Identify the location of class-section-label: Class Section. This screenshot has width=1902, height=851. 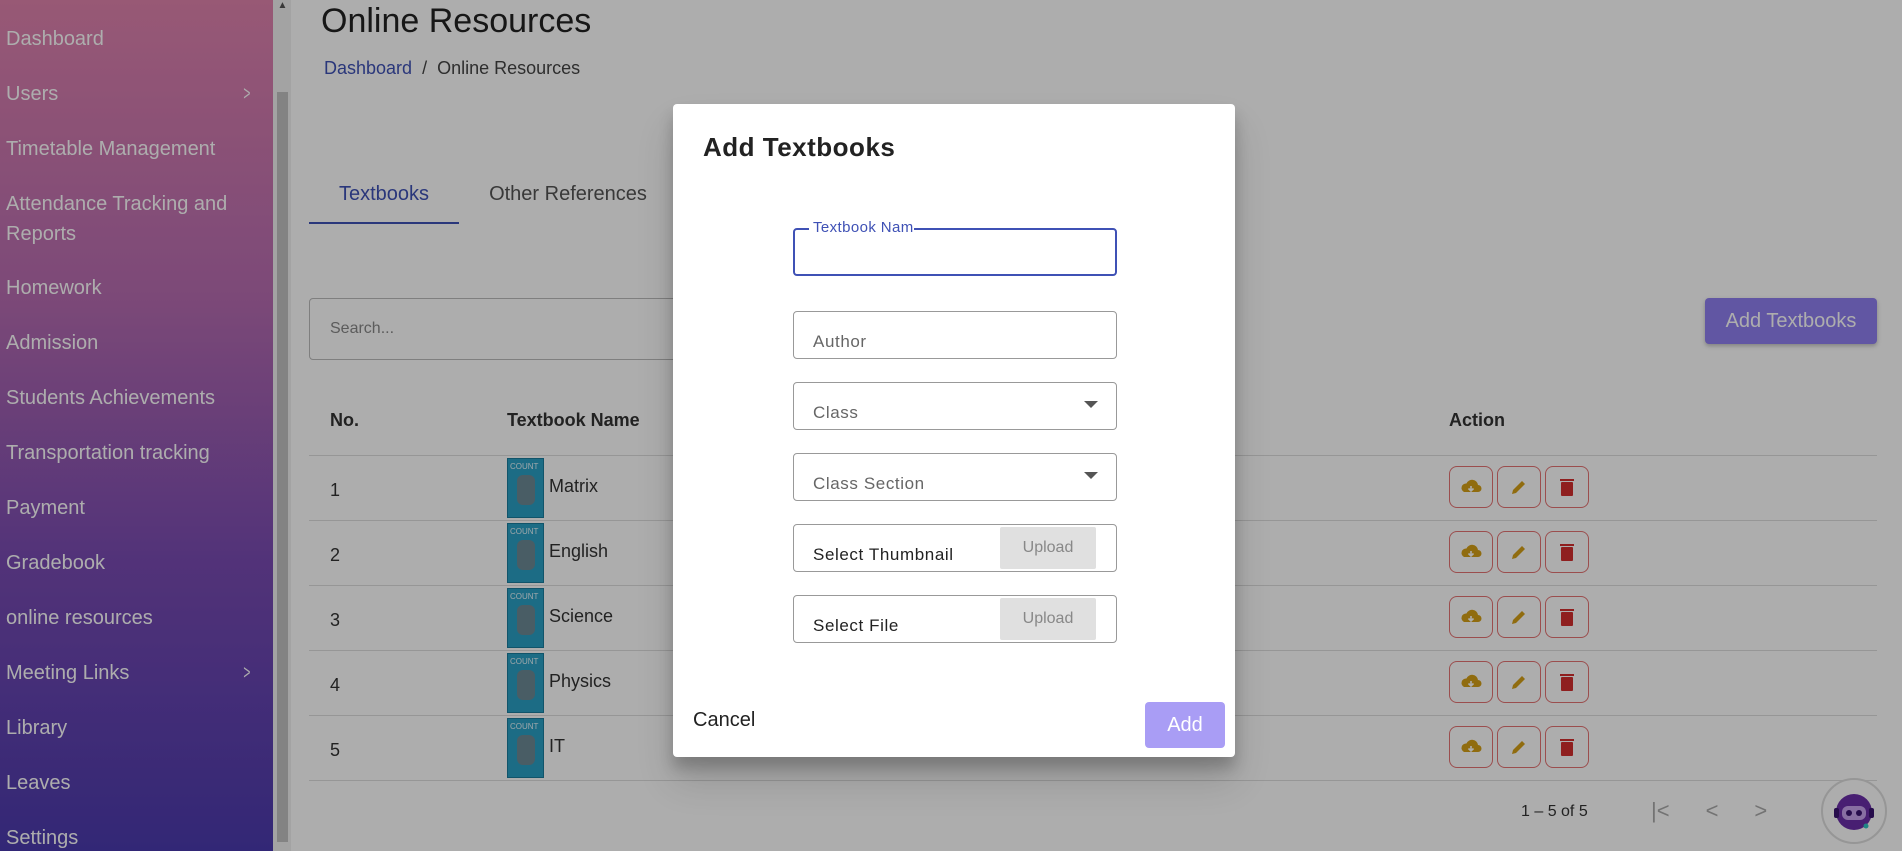
(869, 483).